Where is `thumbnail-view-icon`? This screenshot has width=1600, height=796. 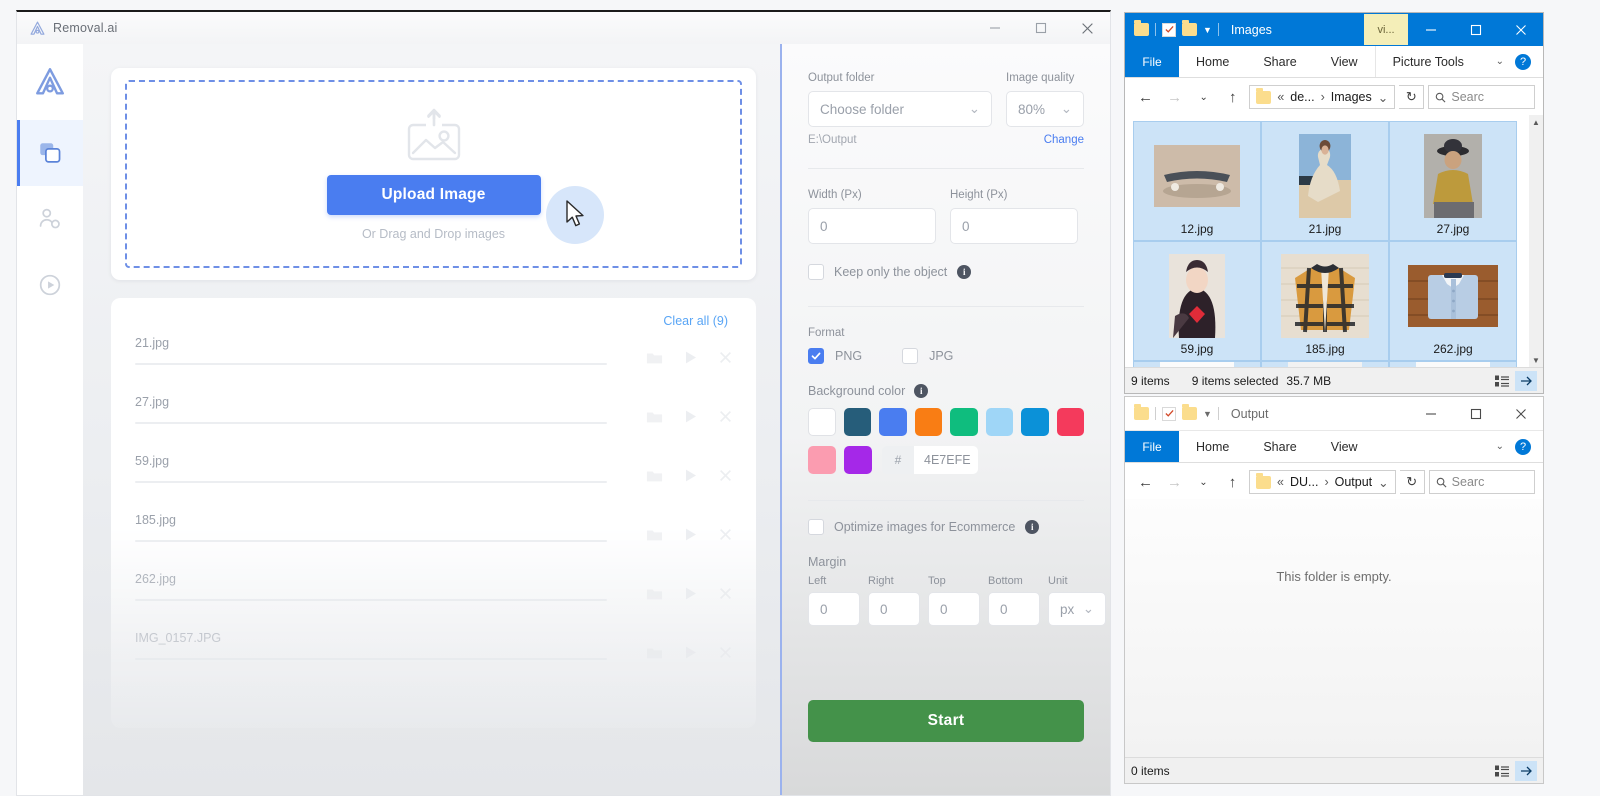 thumbnail-view-icon is located at coordinates (1526, 380).